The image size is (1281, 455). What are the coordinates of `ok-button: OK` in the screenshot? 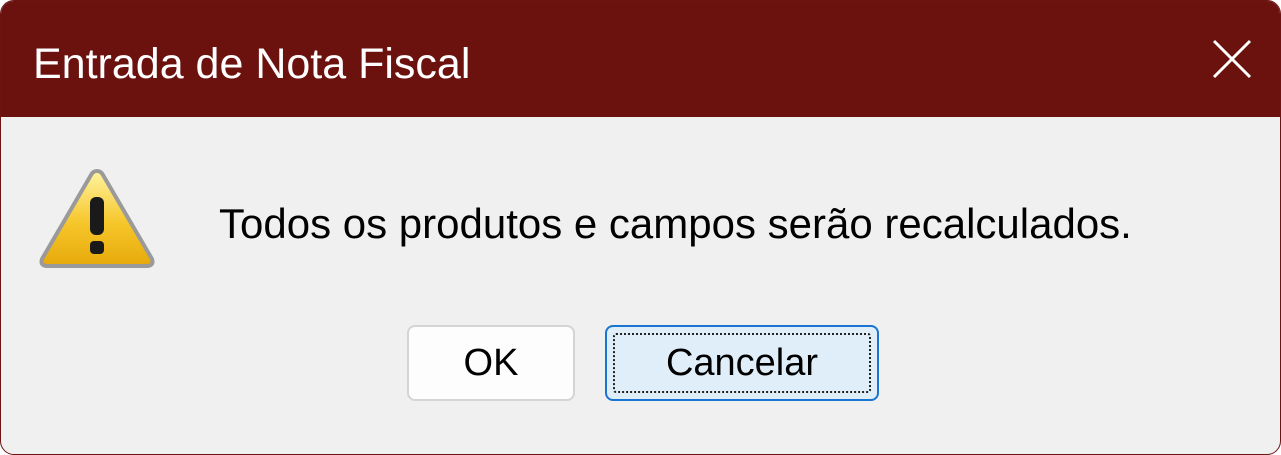 It's located at (491, 363).